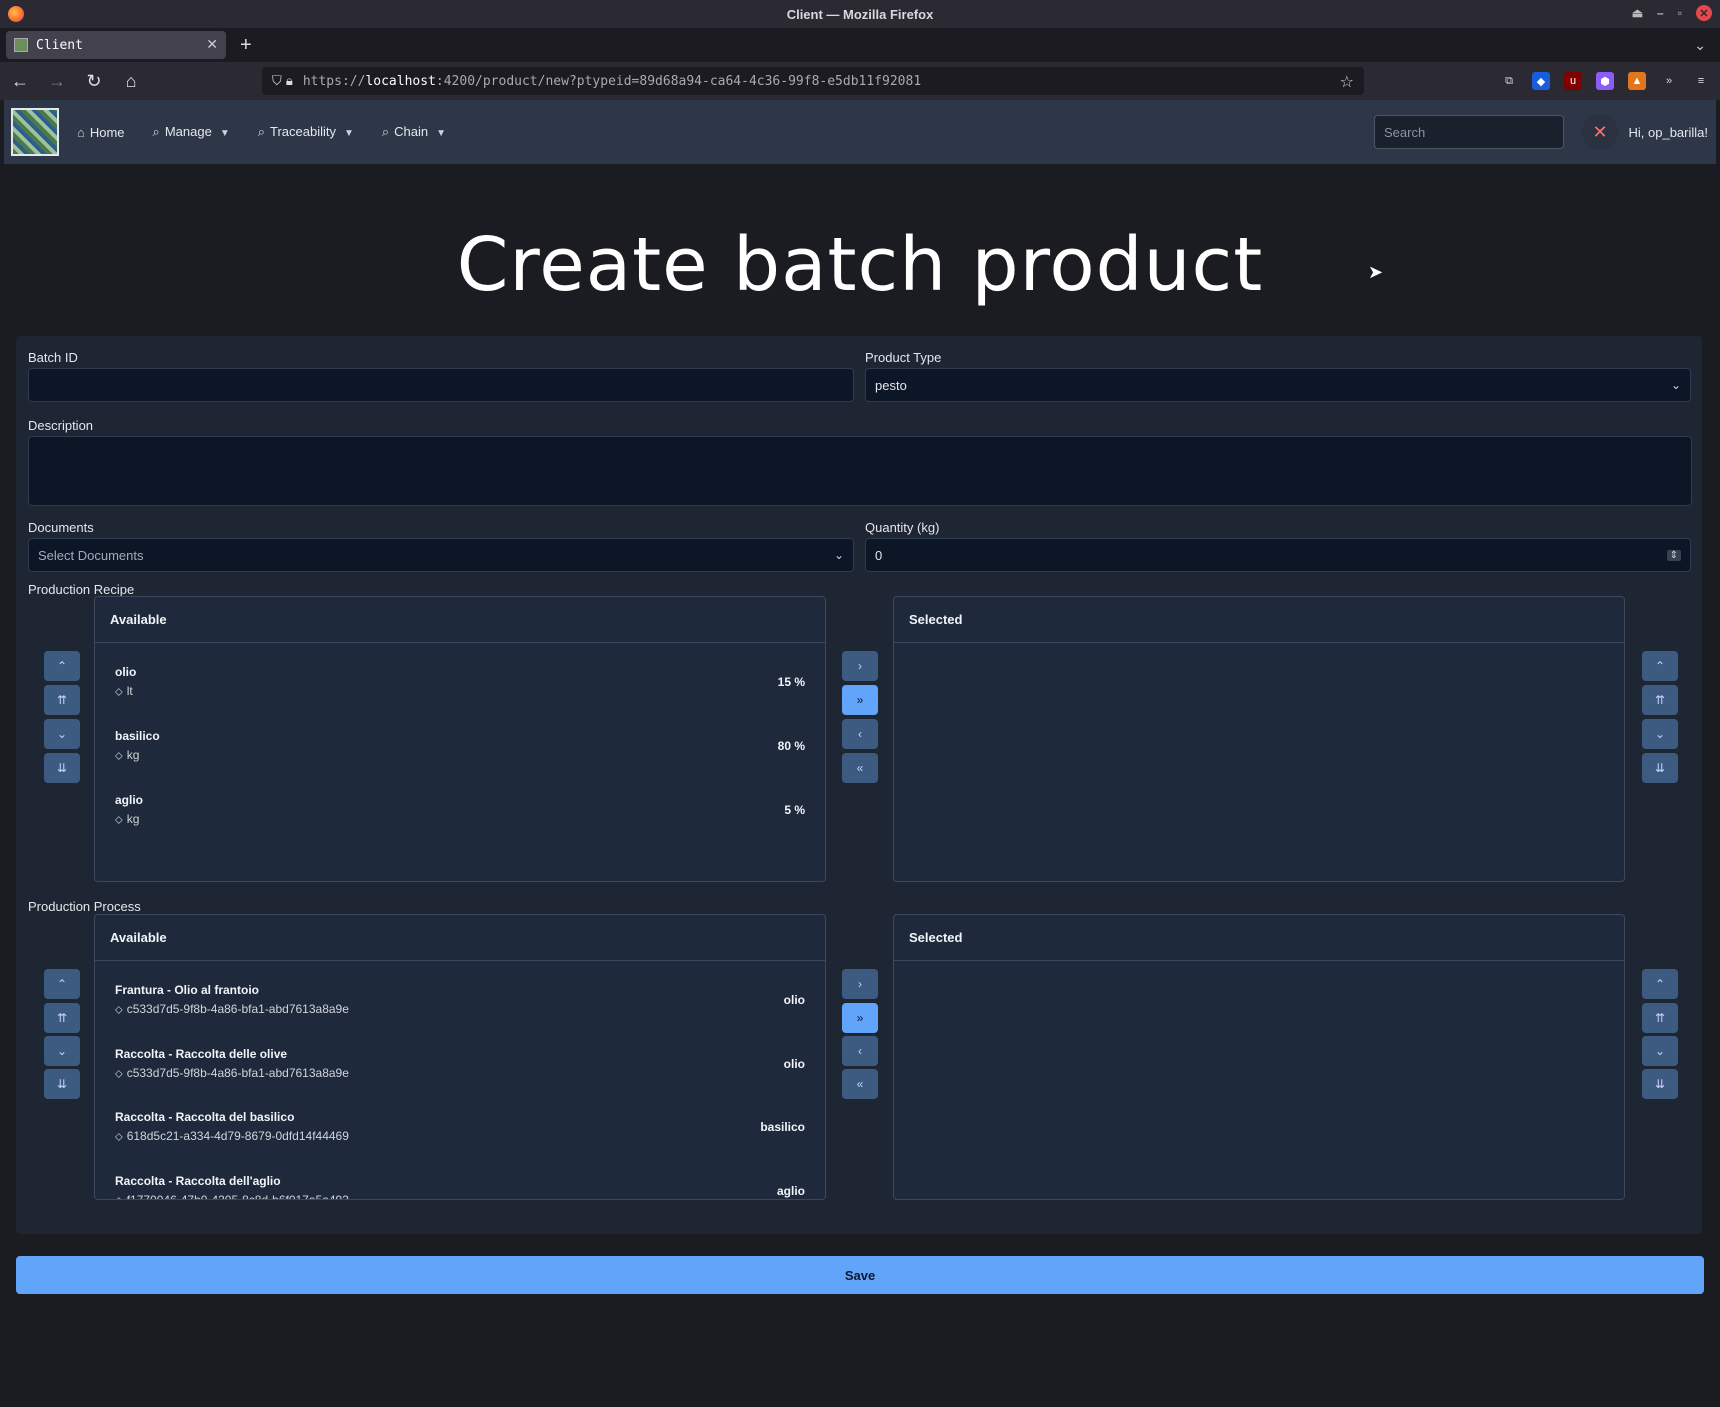  Describe the element at coordinates (116, 45) in the screenshot. I see `browser-tab: Client ✕` at that location.